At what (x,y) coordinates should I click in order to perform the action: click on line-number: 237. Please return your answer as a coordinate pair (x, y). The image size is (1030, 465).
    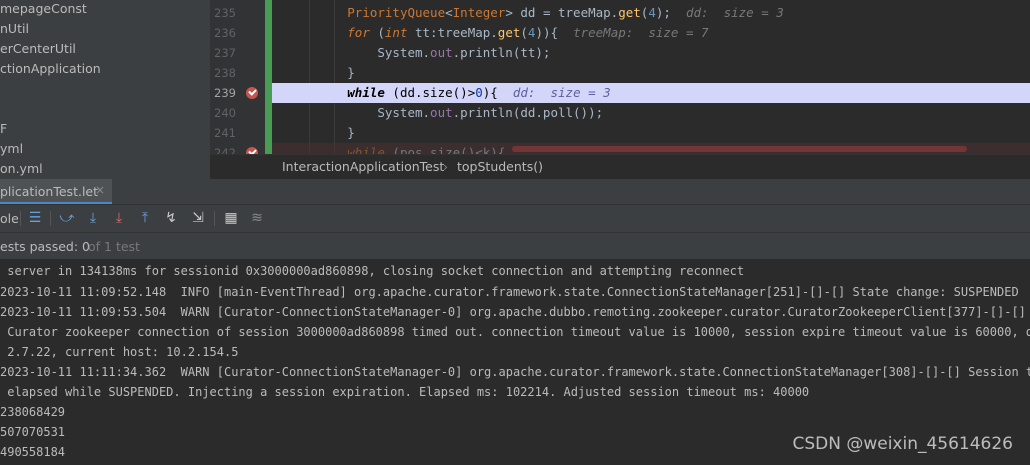
    Looking at the image, I should click on (225, 53).